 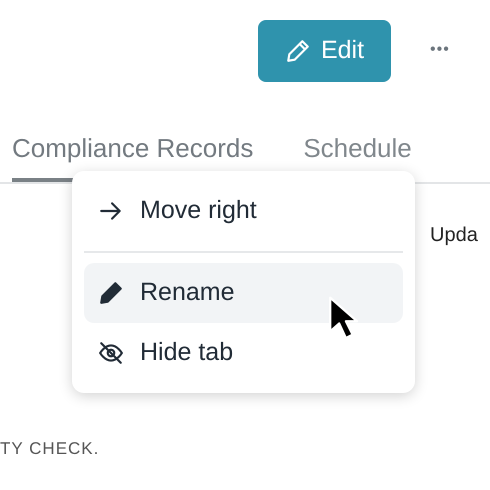 What do you see at coordinates (111, 353) in the screenshot?
I see `eye-slash-icon` at bounding box center [111, 353].